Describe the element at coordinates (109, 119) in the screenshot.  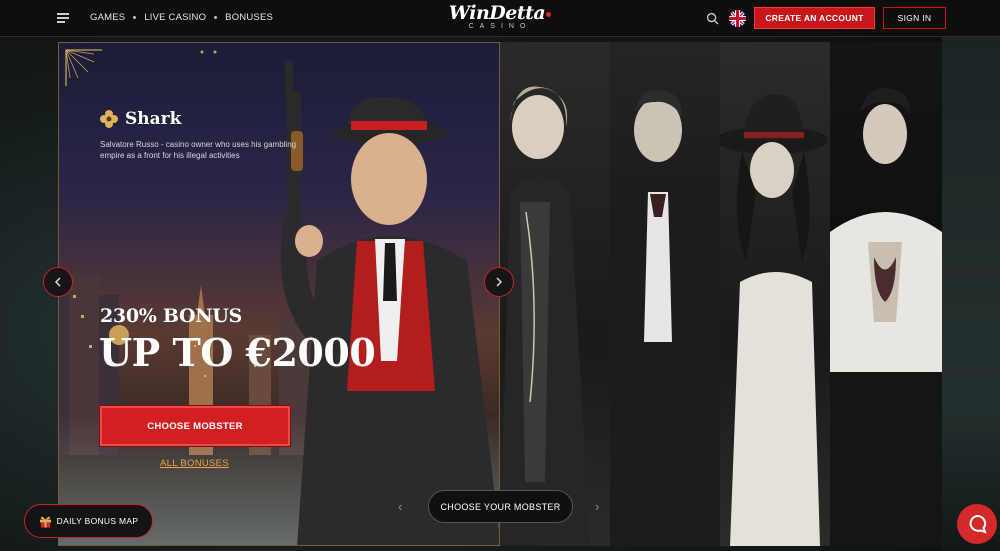
I see `clover-emblem-icon` at that location.